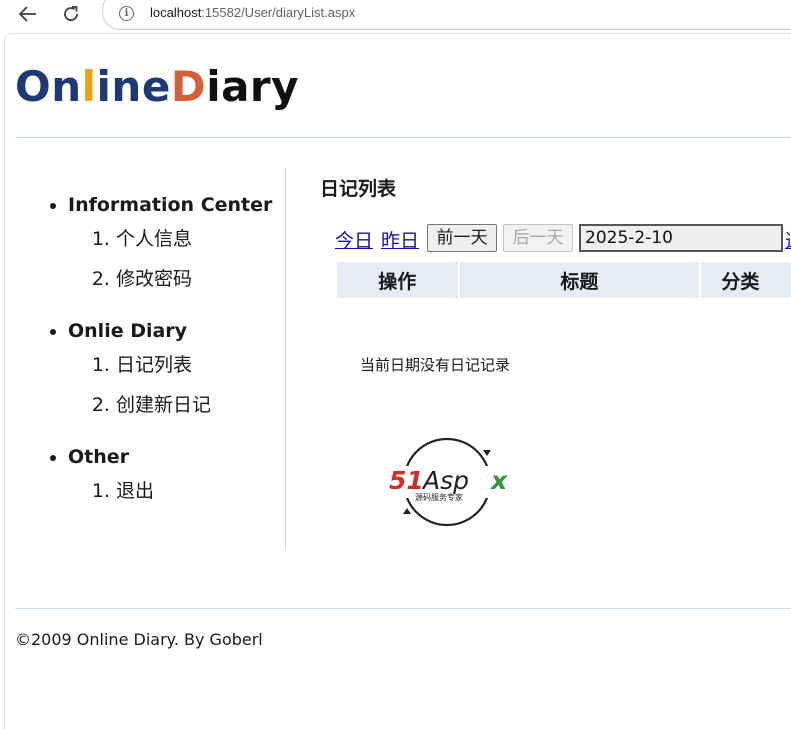 The height and width of the screenshot is (729, 791). Describe the element at coordinates (253, 86) in the screenshot. I see `logo-part-5: iary` at that location.